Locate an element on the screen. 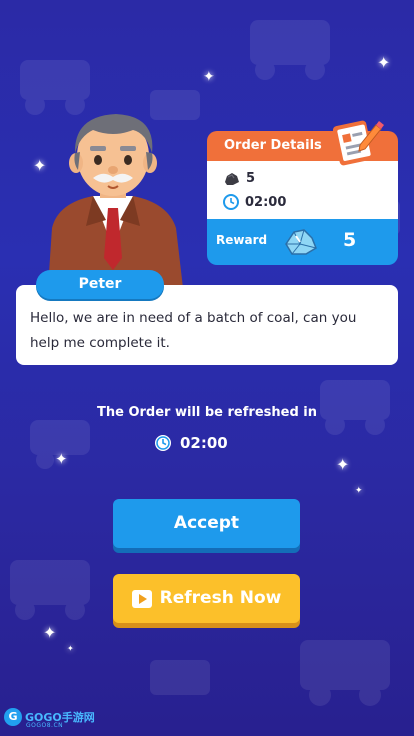 This screenshot has width=414, height=736. npc-name-tag: Peter is located at coordinates (100, 284).